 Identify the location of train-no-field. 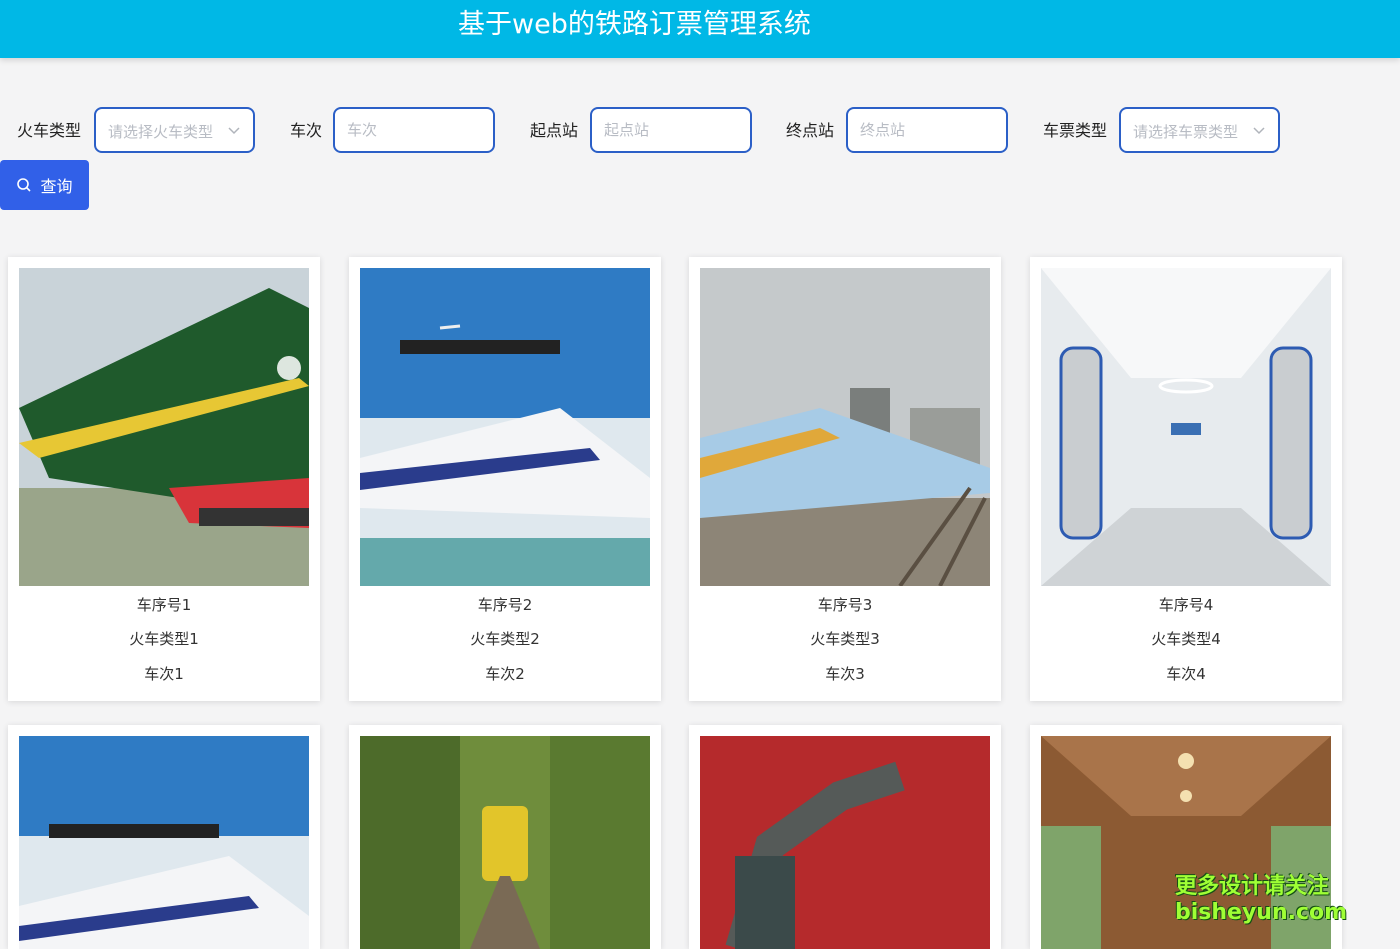
(414, 130).